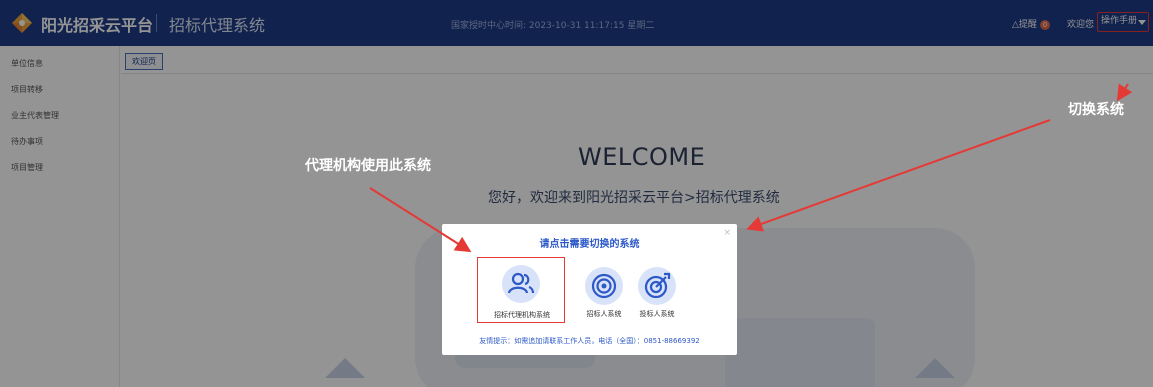  I want to click on close-icon: ×, so click(727, 233).